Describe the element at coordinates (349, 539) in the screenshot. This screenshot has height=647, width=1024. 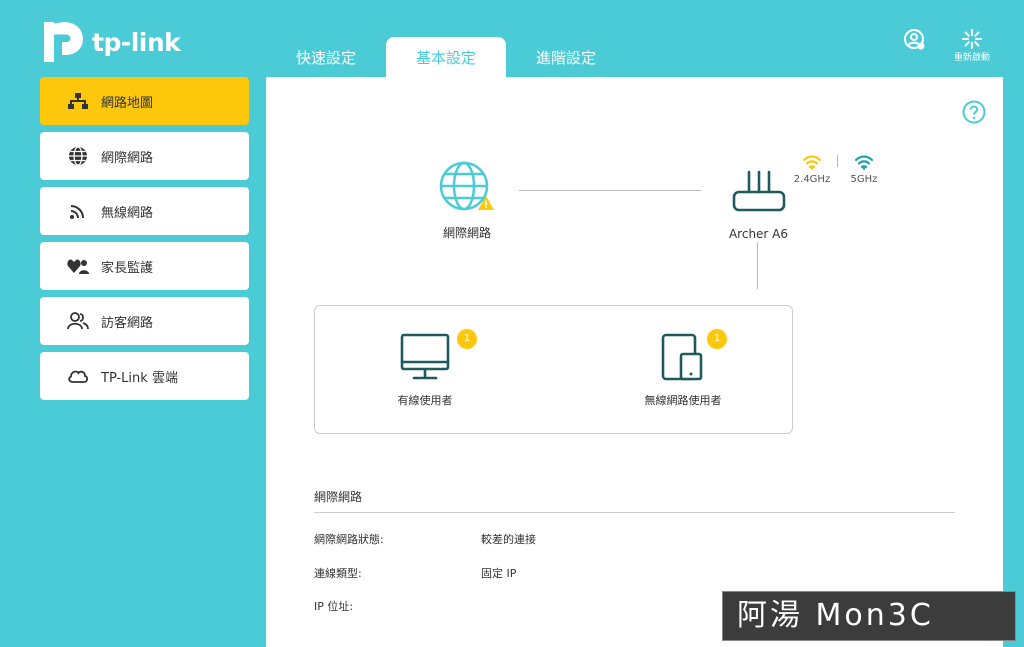
I see `row-label: 網際網路狀態:` at that location.